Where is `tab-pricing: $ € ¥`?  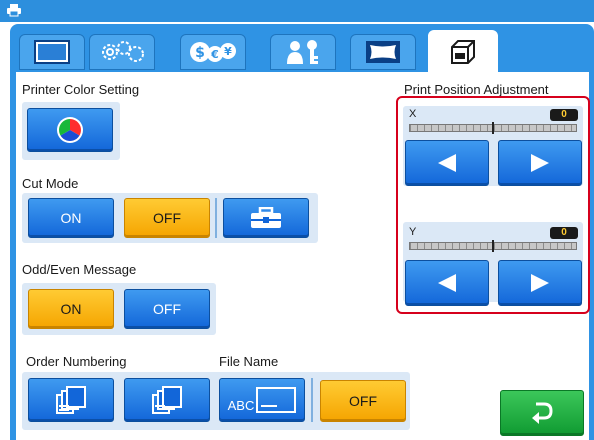 tab-pricing: $ € ¥ is located at coordinates (213, 52).